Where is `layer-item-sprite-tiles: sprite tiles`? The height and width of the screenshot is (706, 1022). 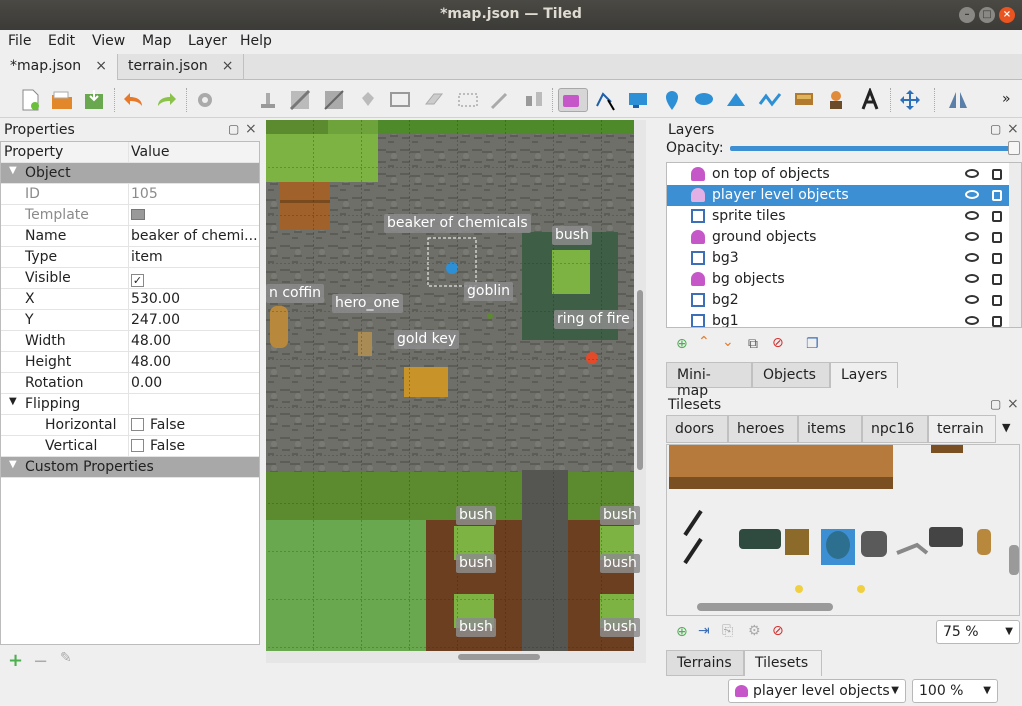
layer-item-sprite-tiles: sprite tiles is located at coordinates (838, 216).